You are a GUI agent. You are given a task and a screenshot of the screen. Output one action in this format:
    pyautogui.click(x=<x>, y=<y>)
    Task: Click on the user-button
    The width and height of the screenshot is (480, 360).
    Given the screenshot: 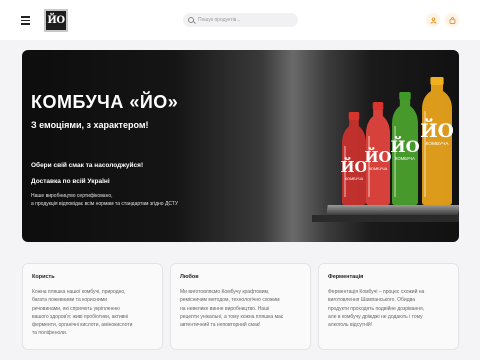 What is the action you would take?
    pyautogui.click(x=433, y=20)
    